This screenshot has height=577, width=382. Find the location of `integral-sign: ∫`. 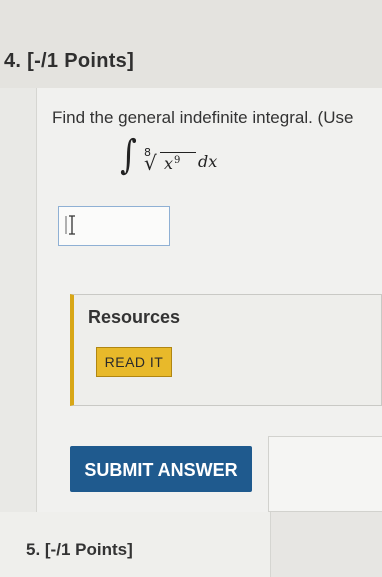

integral-sign: ∫ is located at coordinates (128, 155).